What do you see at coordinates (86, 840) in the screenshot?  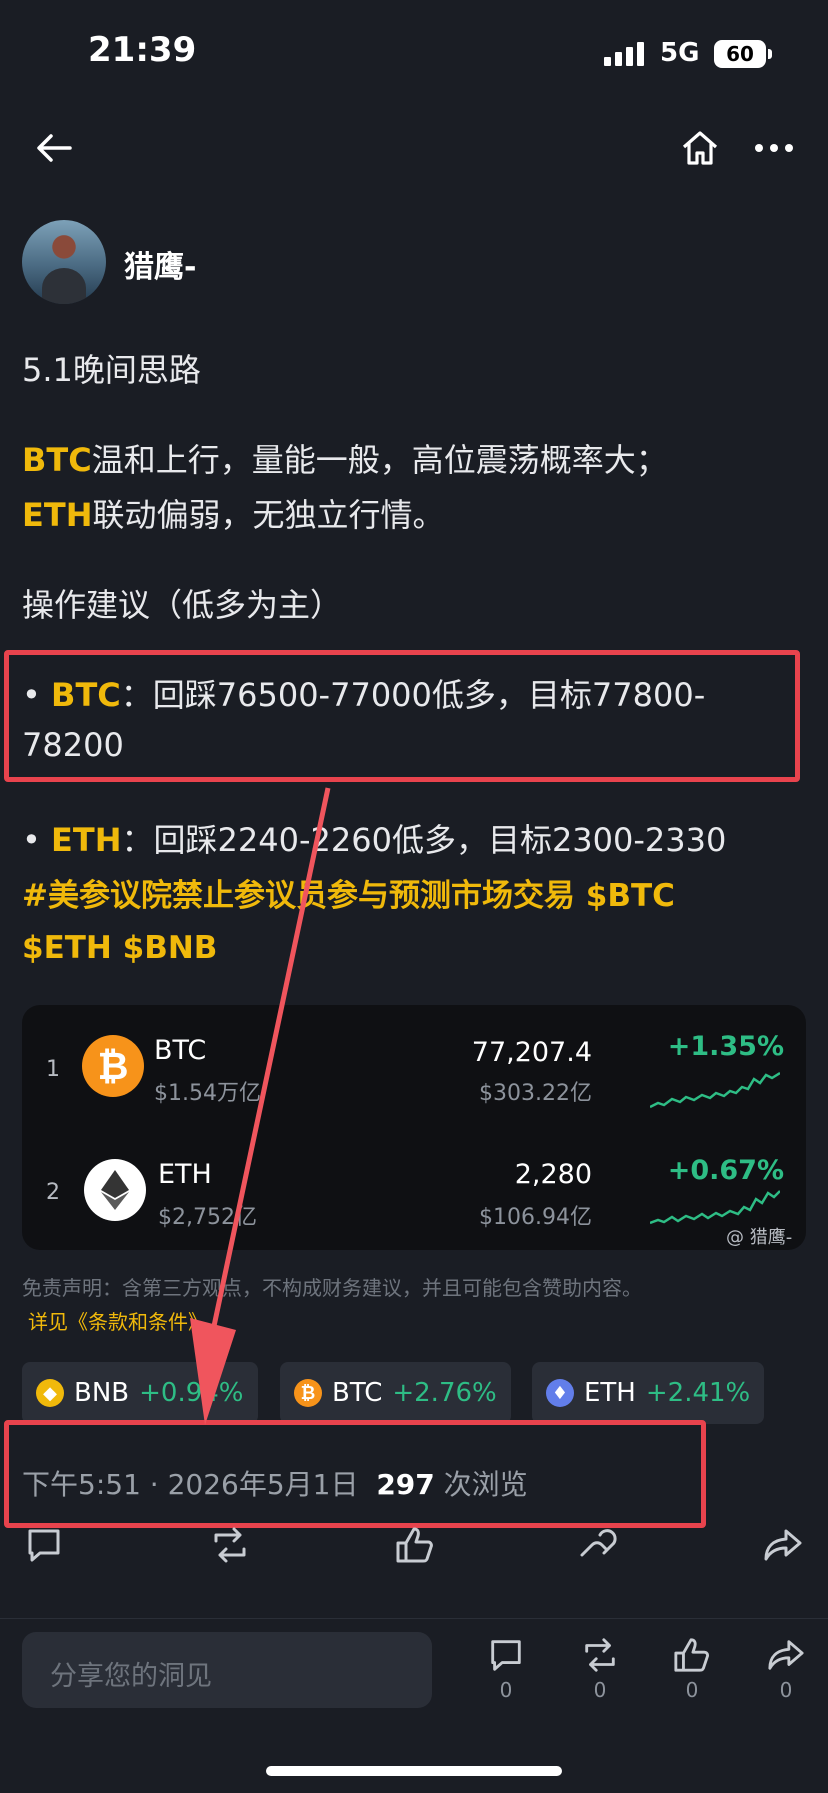 I see `eth-advice-ticker: ETH` at bounding box center [86, 840].